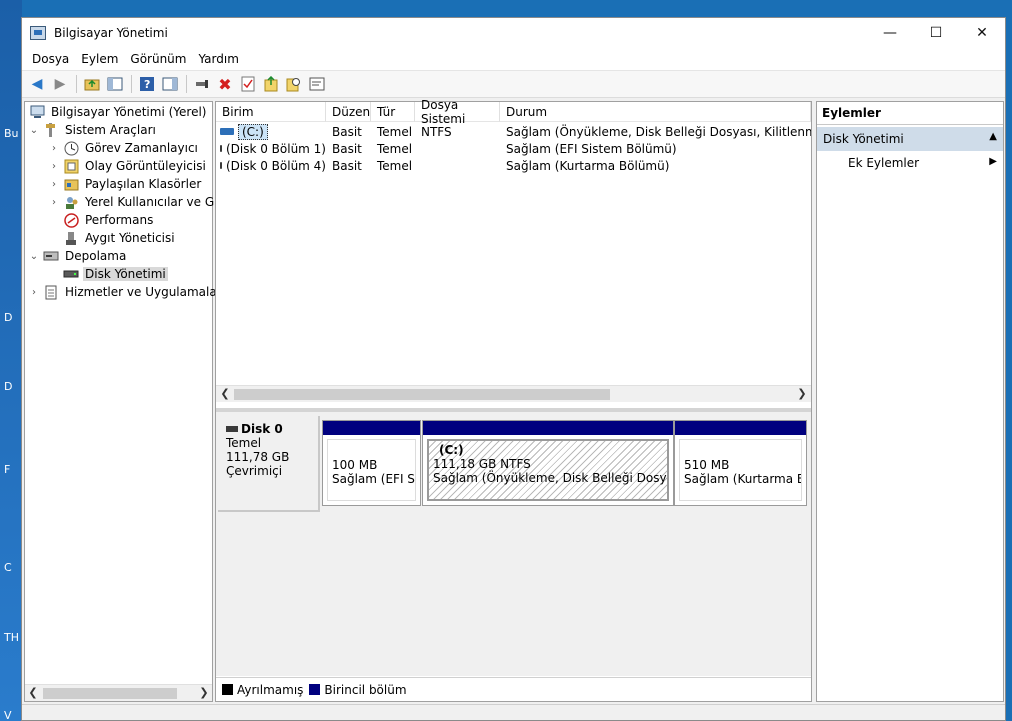  I want to click on status-bar, so click(513, 712).